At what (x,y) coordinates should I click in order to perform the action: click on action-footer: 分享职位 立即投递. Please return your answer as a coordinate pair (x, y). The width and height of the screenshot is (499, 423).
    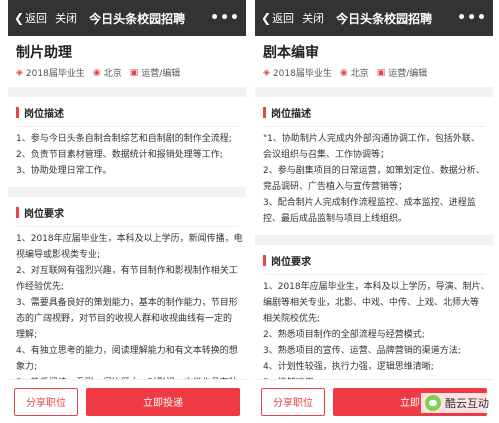
    Looking at the image, I should click on (127, 401).